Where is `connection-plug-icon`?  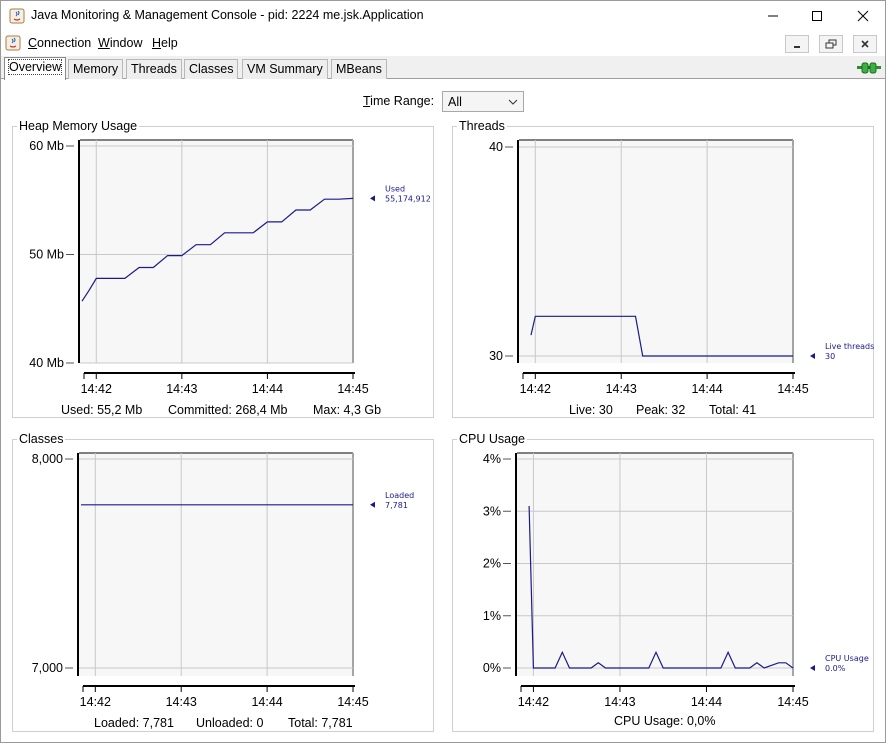 connection-plug-icon is located at coordinates (869, 68).